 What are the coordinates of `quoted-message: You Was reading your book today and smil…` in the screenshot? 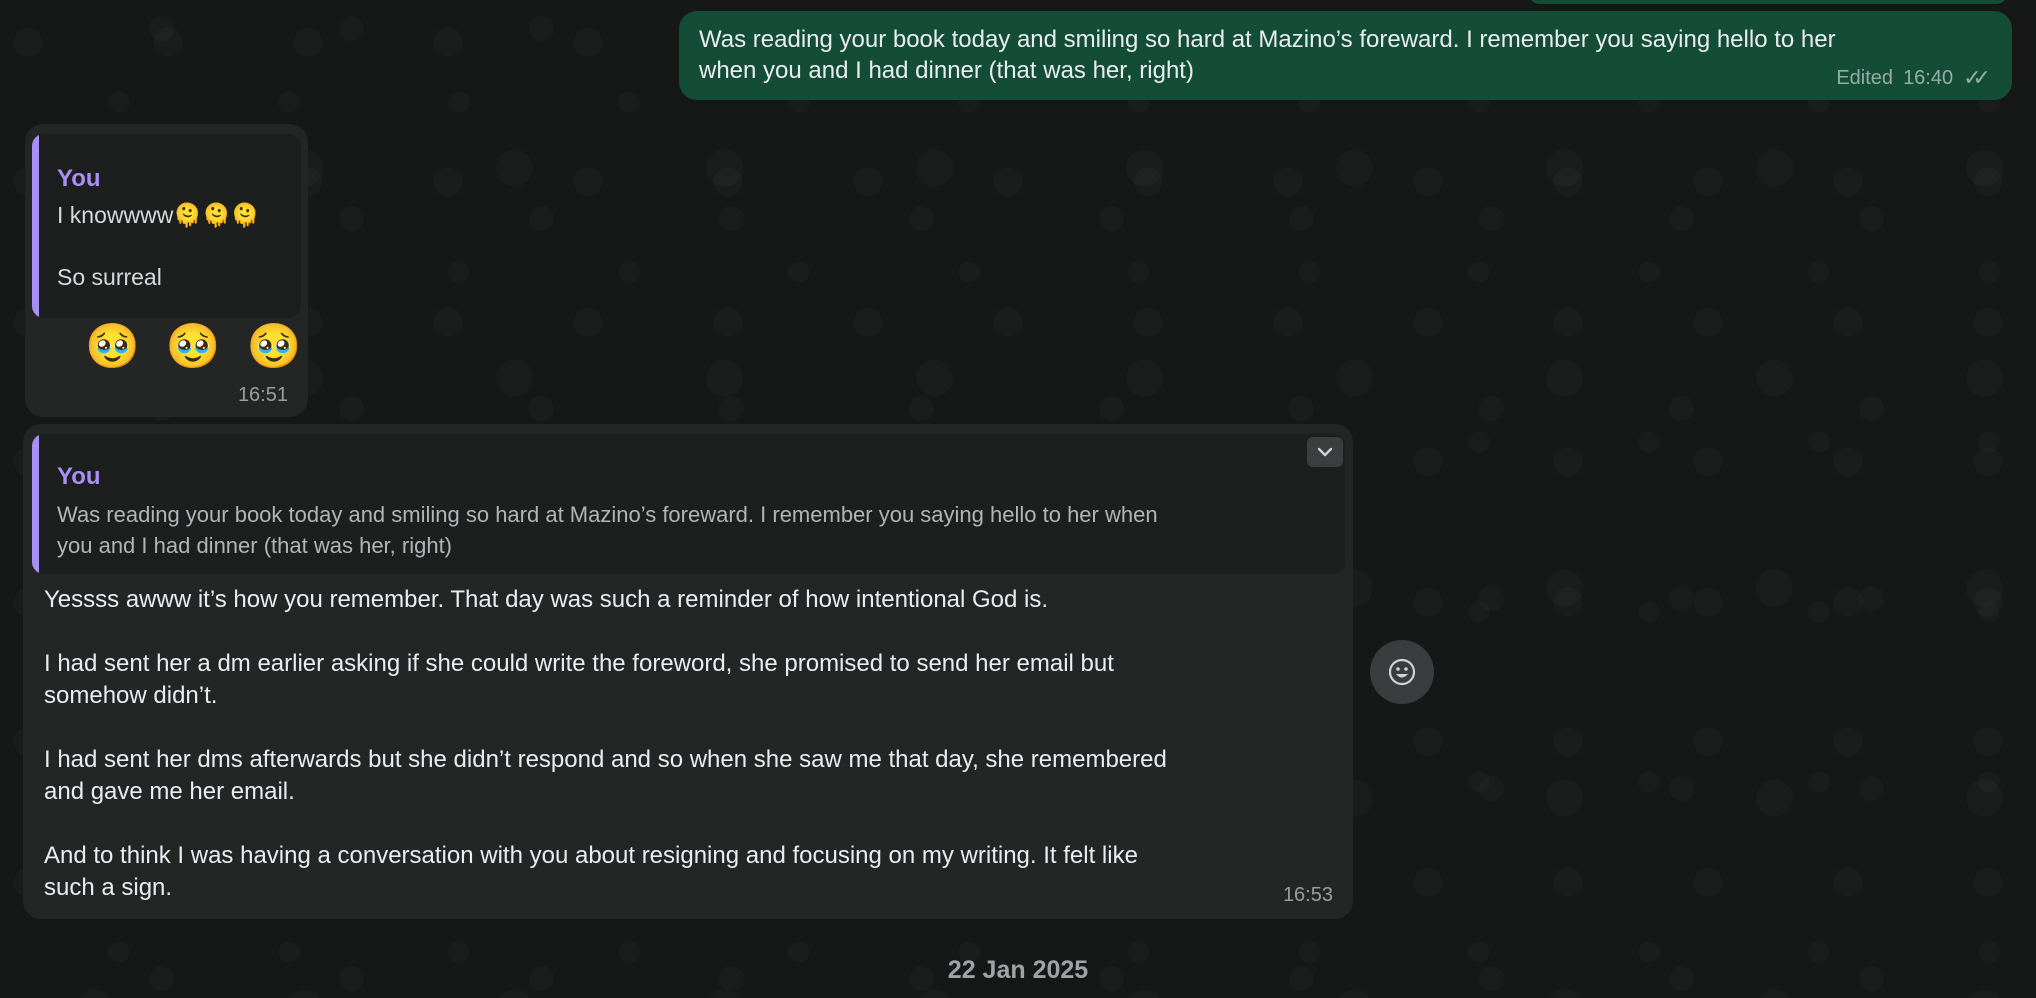 It's located at (688, 504).